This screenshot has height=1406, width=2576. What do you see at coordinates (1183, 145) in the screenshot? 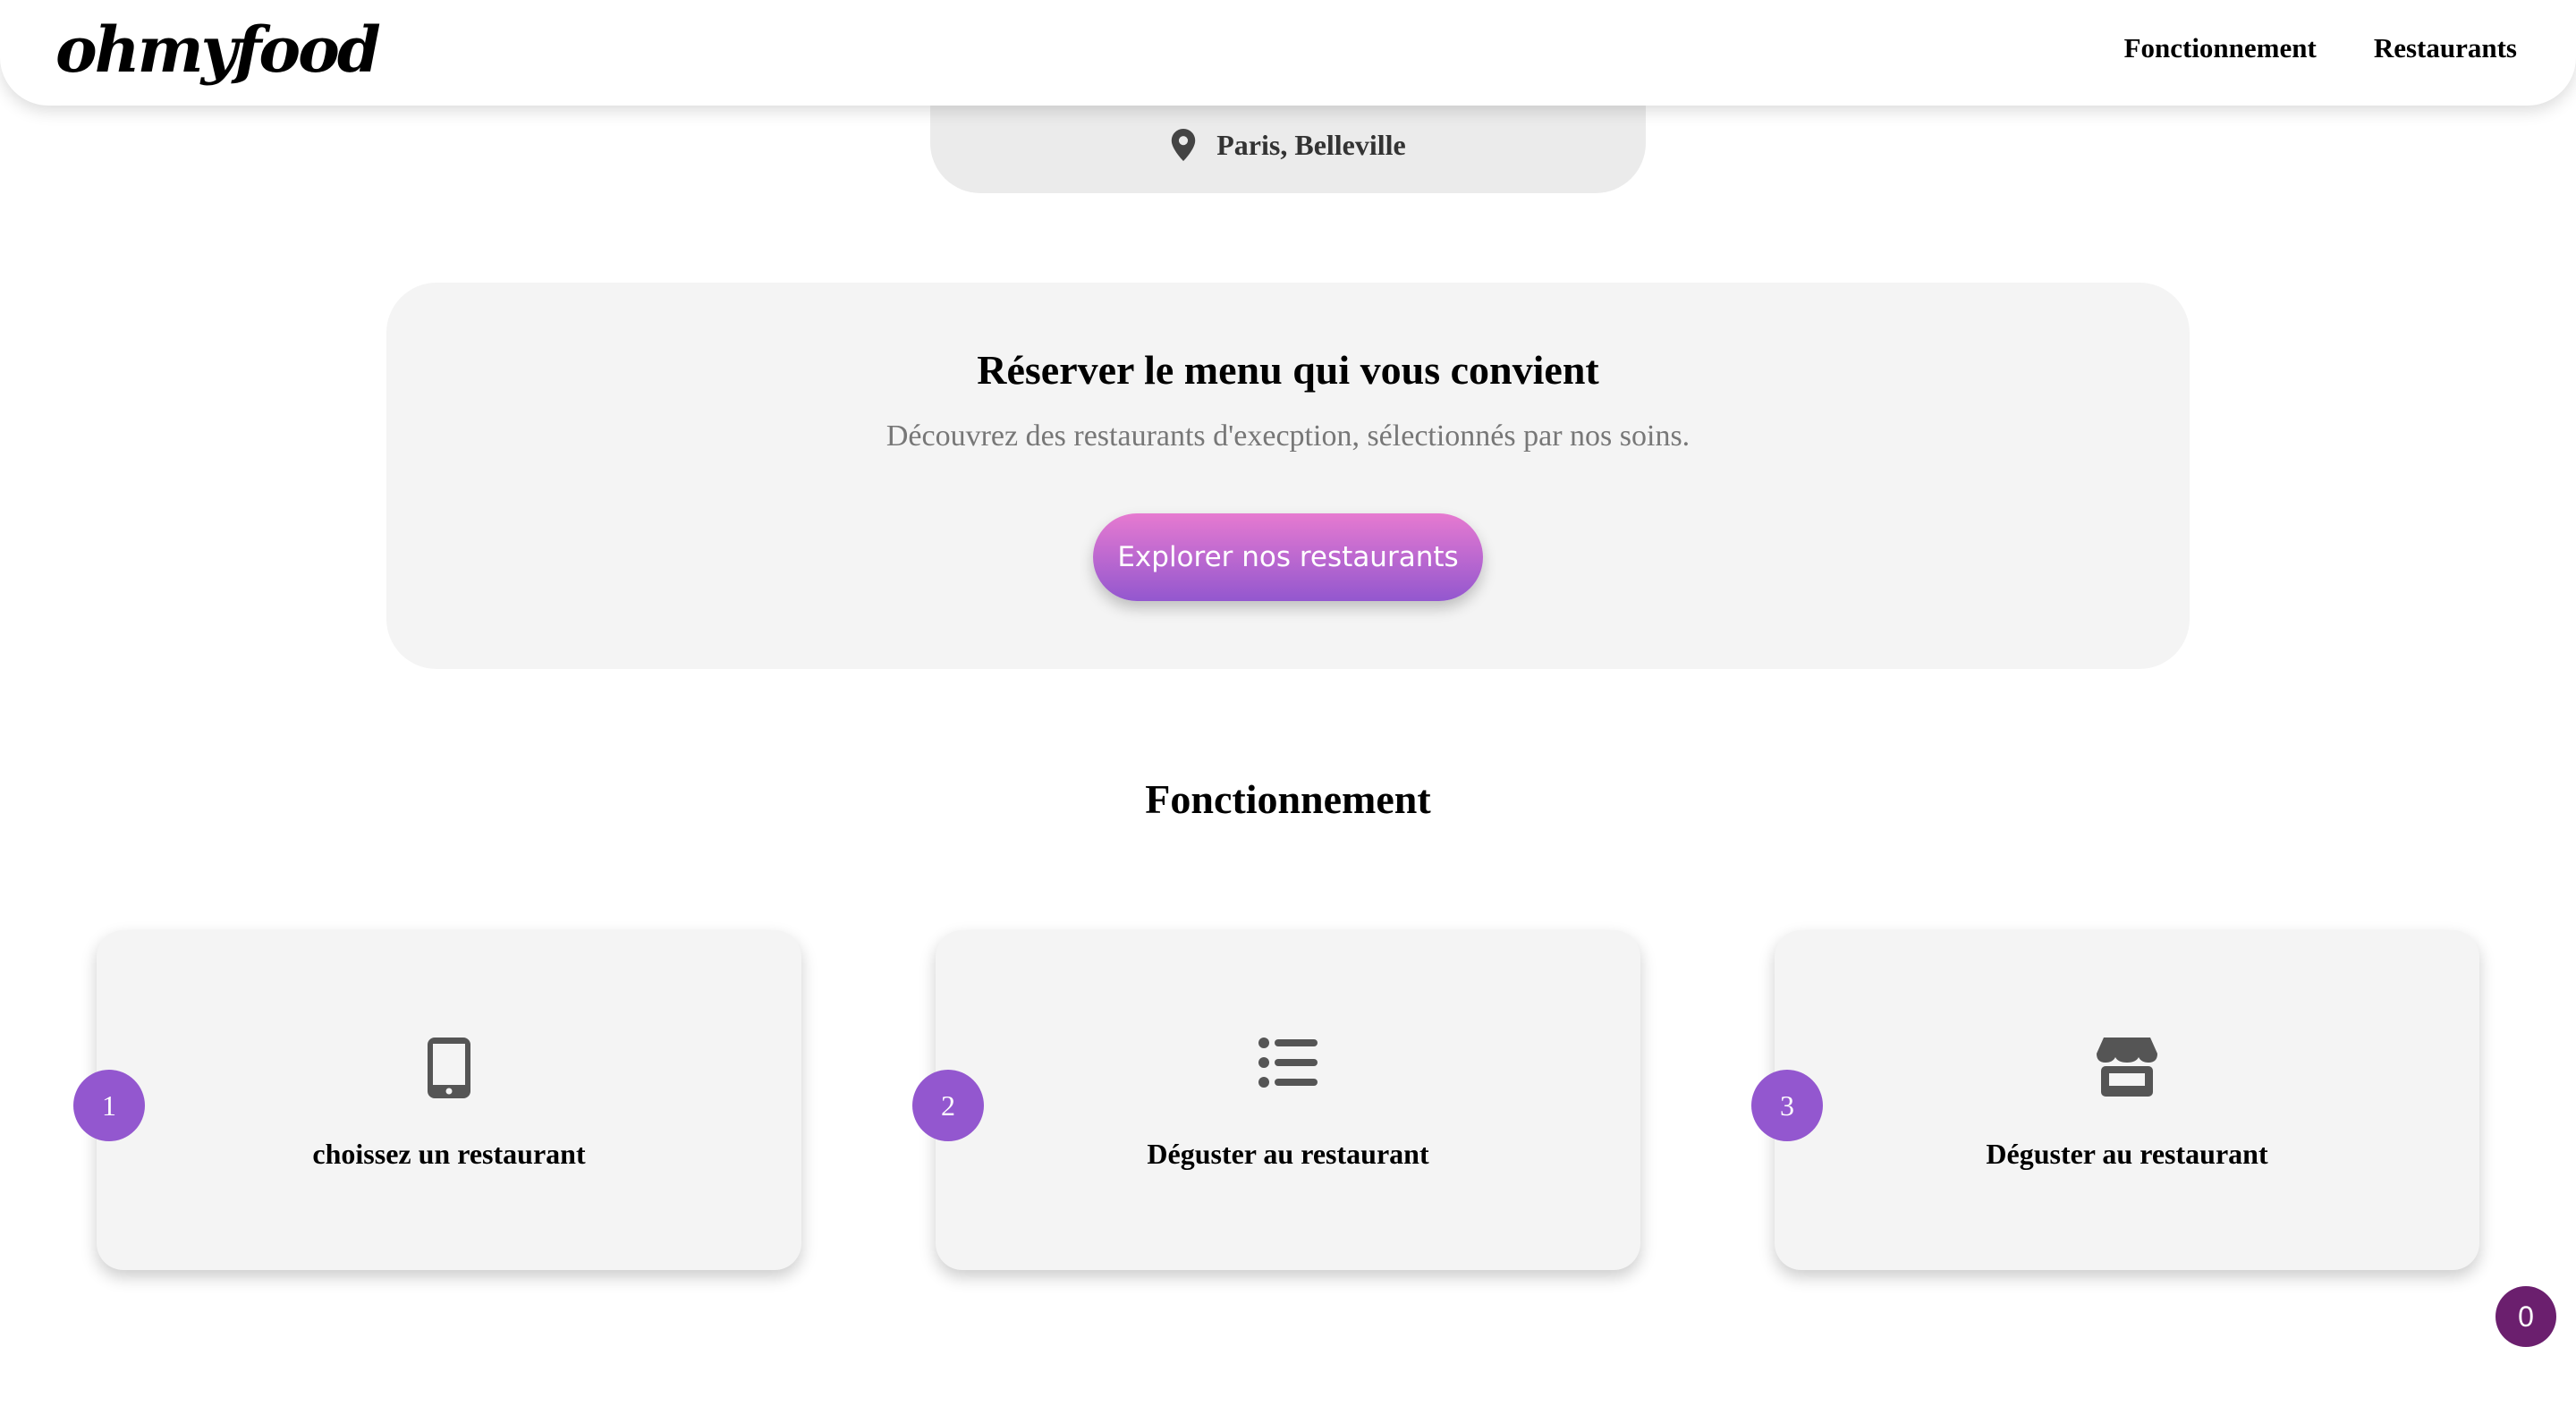
I see `map-pin-icon` at bounding box center [1183, 145].